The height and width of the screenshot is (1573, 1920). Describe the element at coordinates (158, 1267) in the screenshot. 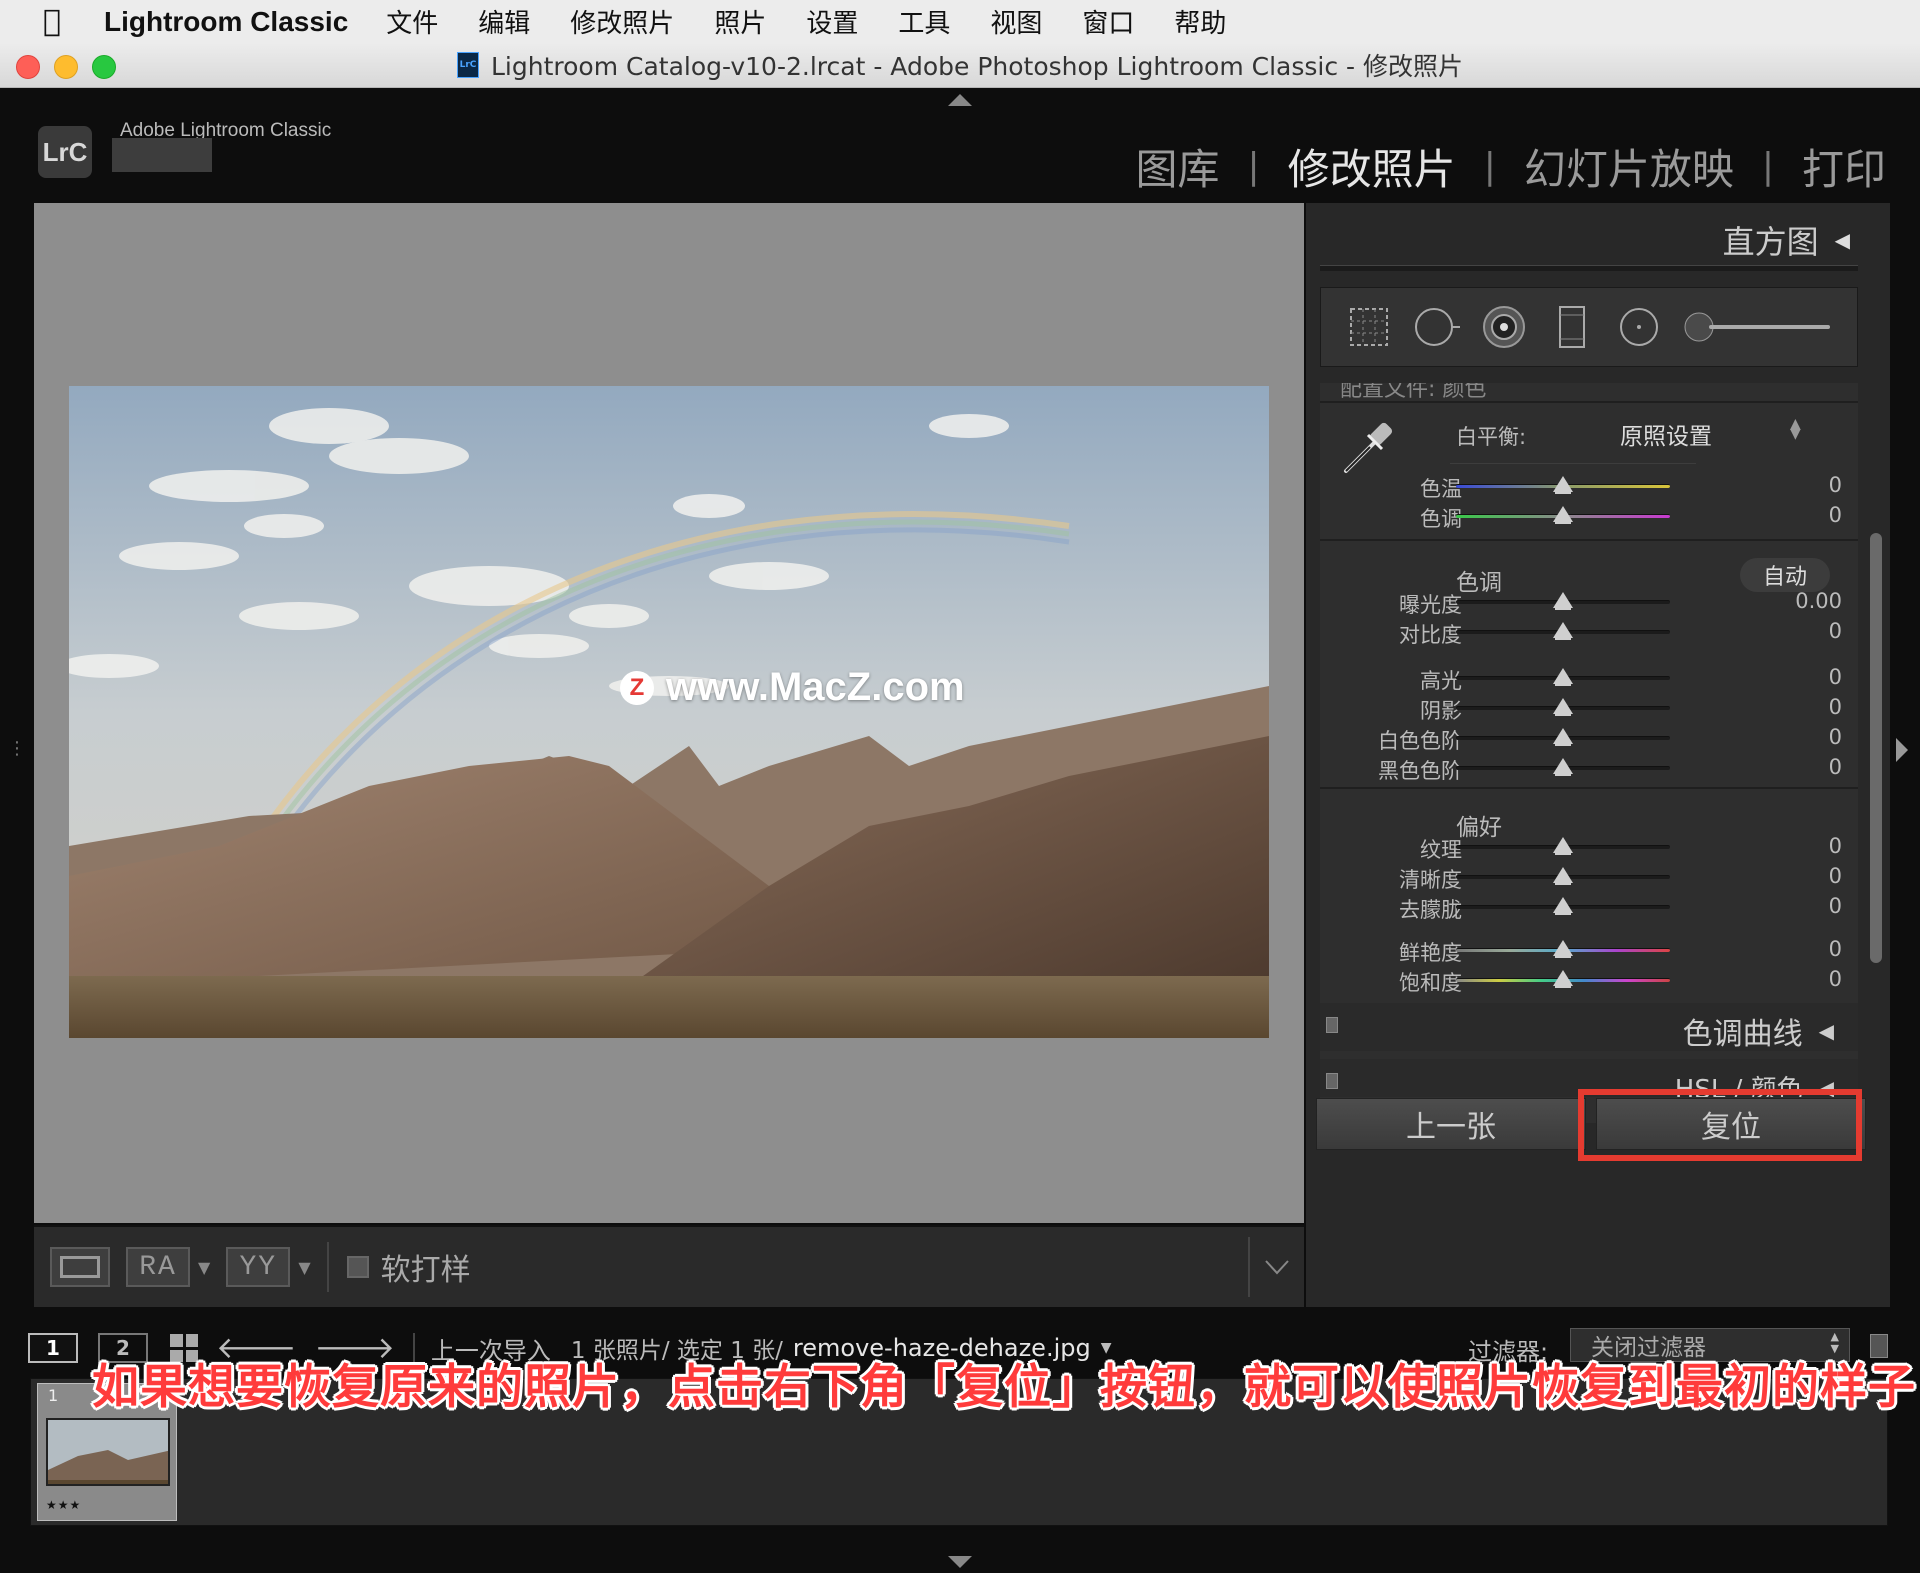

I see `before-after-button: RA` at that location.